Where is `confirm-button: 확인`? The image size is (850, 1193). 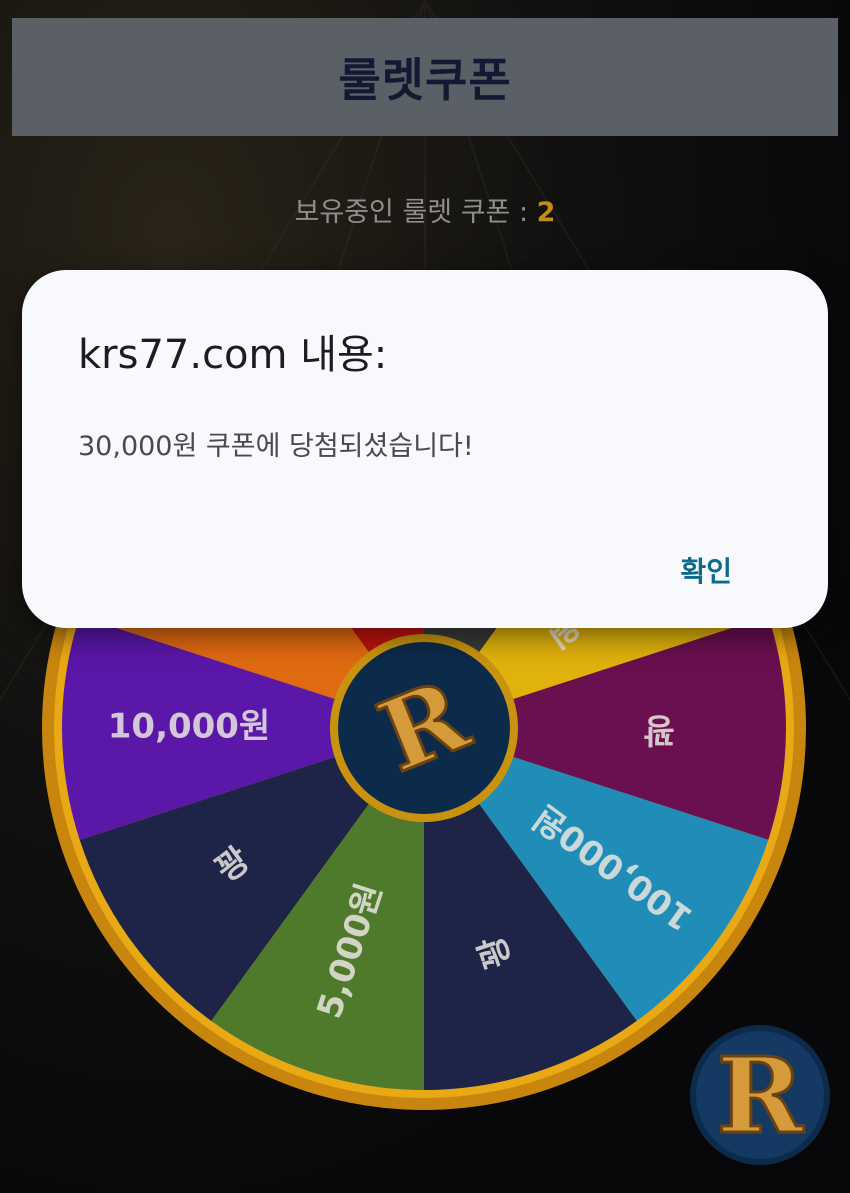 confirm-button: 확인 is located at coordinates (706, 570).